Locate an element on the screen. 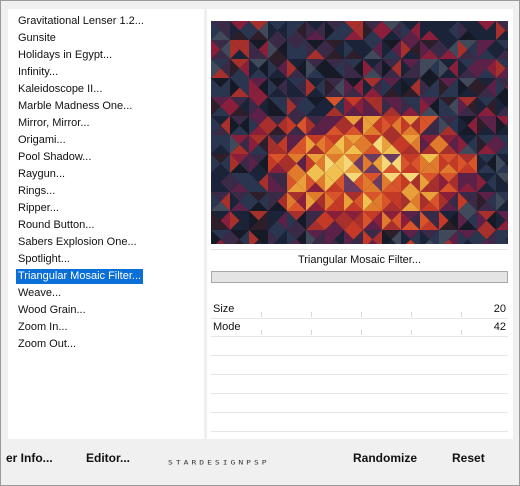  param-size-label: Size is located at coordinates (224, 309).